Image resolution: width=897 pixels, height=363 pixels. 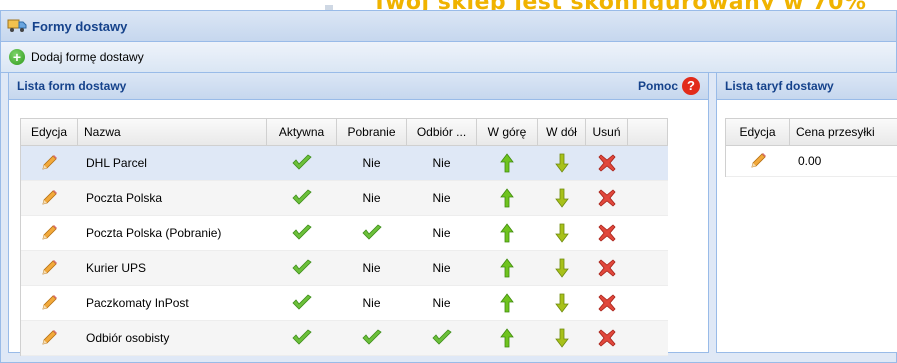 I want to click on table-row: Poczta Polska Nie Nie, so click(x=344, y=198).